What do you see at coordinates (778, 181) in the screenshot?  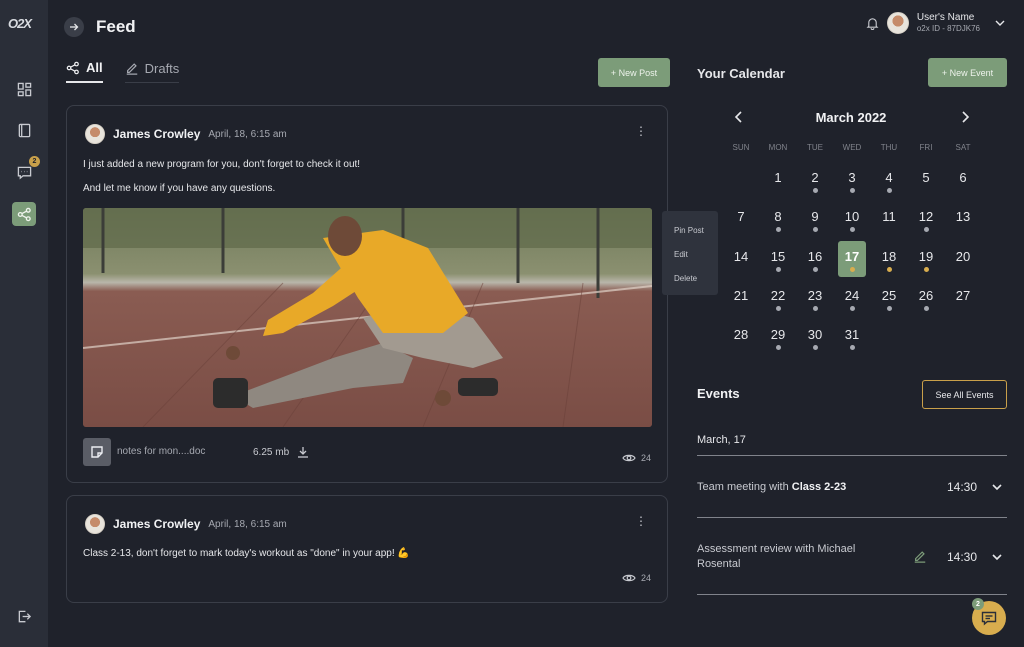 I see `calendar-day: 1` at bounding box center [778, 181].